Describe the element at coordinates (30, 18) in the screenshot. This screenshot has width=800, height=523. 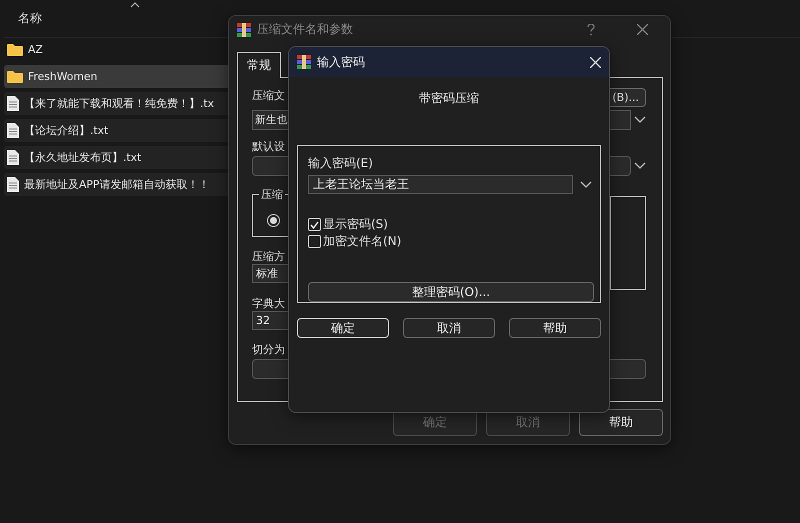
I see `column-header: 名称` at that location.